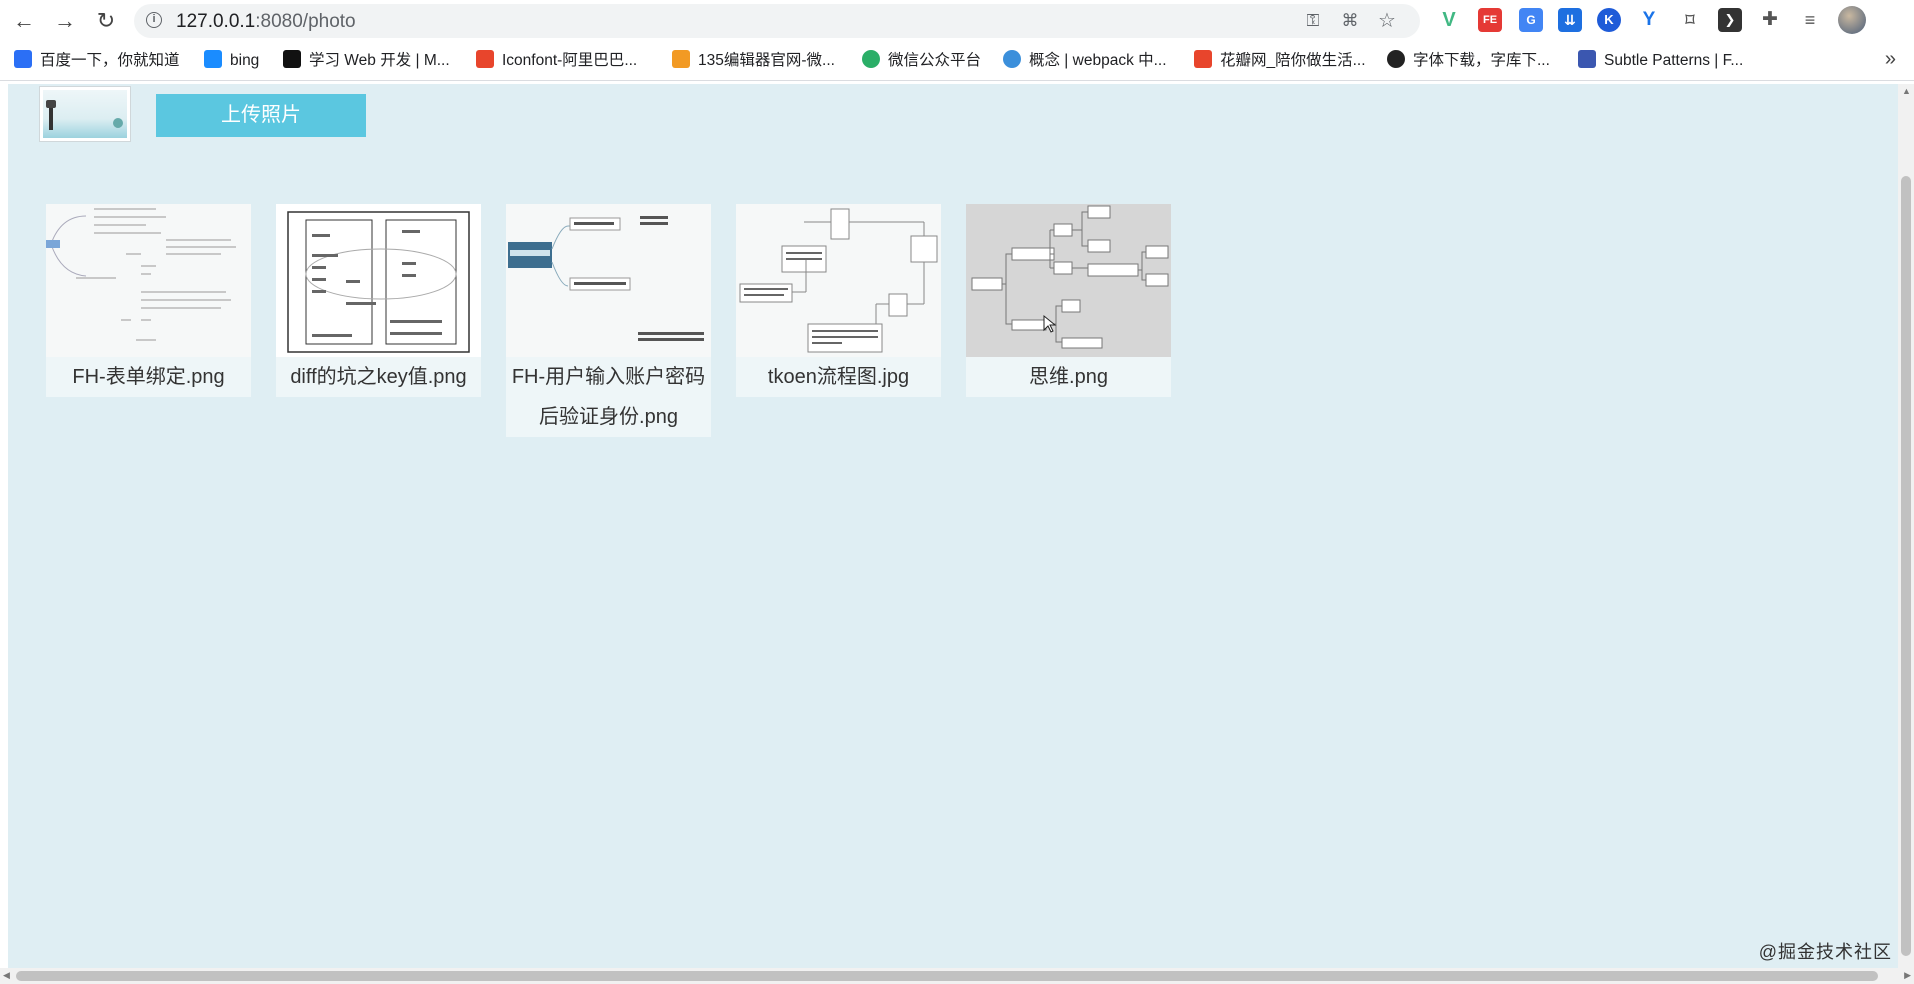  I want to click on wechat-mp-icon, so click(871, 59).